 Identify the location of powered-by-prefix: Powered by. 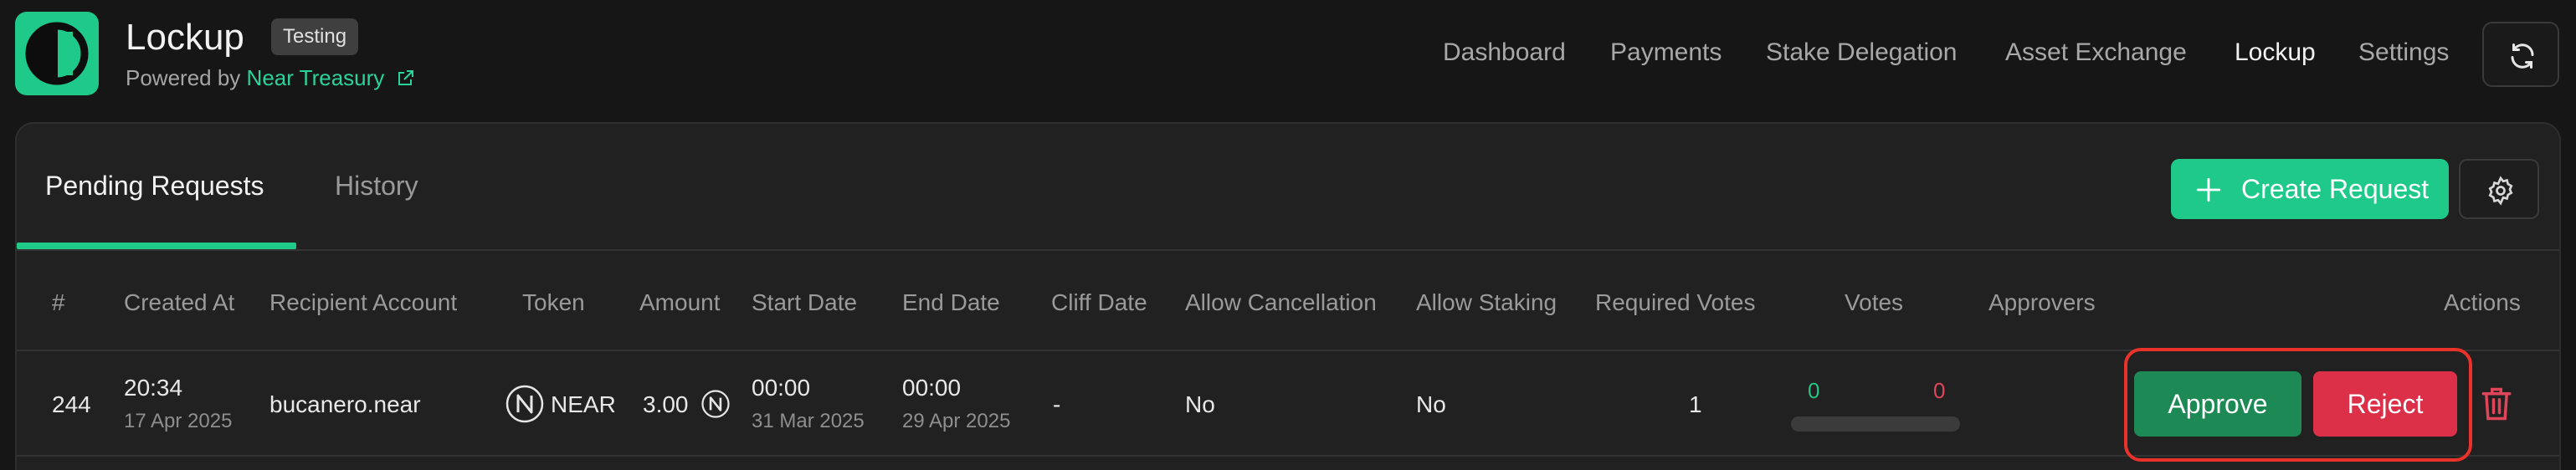
(183, 77).